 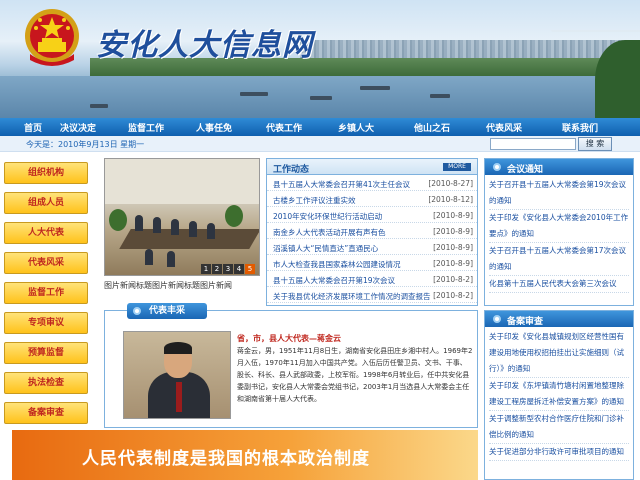 I want to click on slide-page: 2, so click(x=217, y=269).